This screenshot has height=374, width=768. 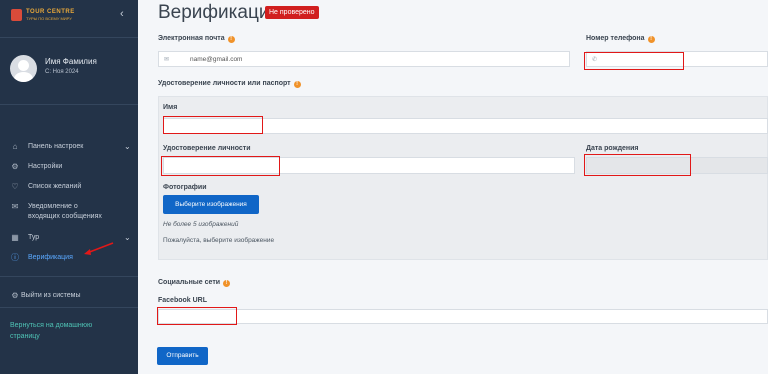 What do you see at coordinates (49, 18) in the screenshot?
I see `brand-subtitle: ТУРЫ ПО ВСЕМУ МИРУ` at bounding box center [49, 18].